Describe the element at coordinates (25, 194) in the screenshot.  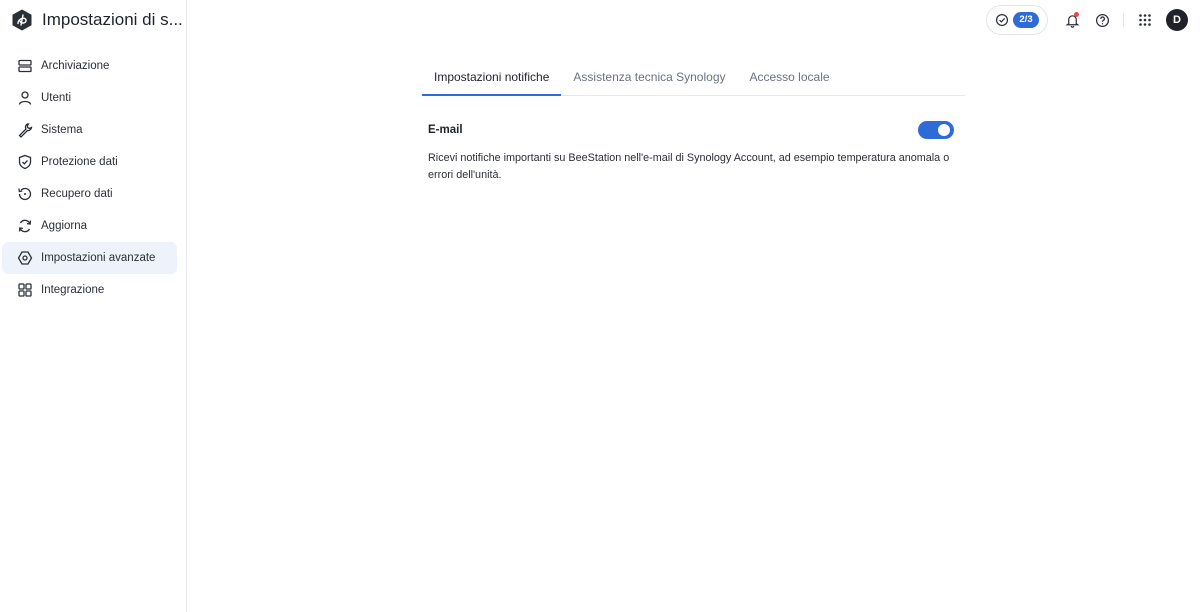
I see `restore-icon` at that location.